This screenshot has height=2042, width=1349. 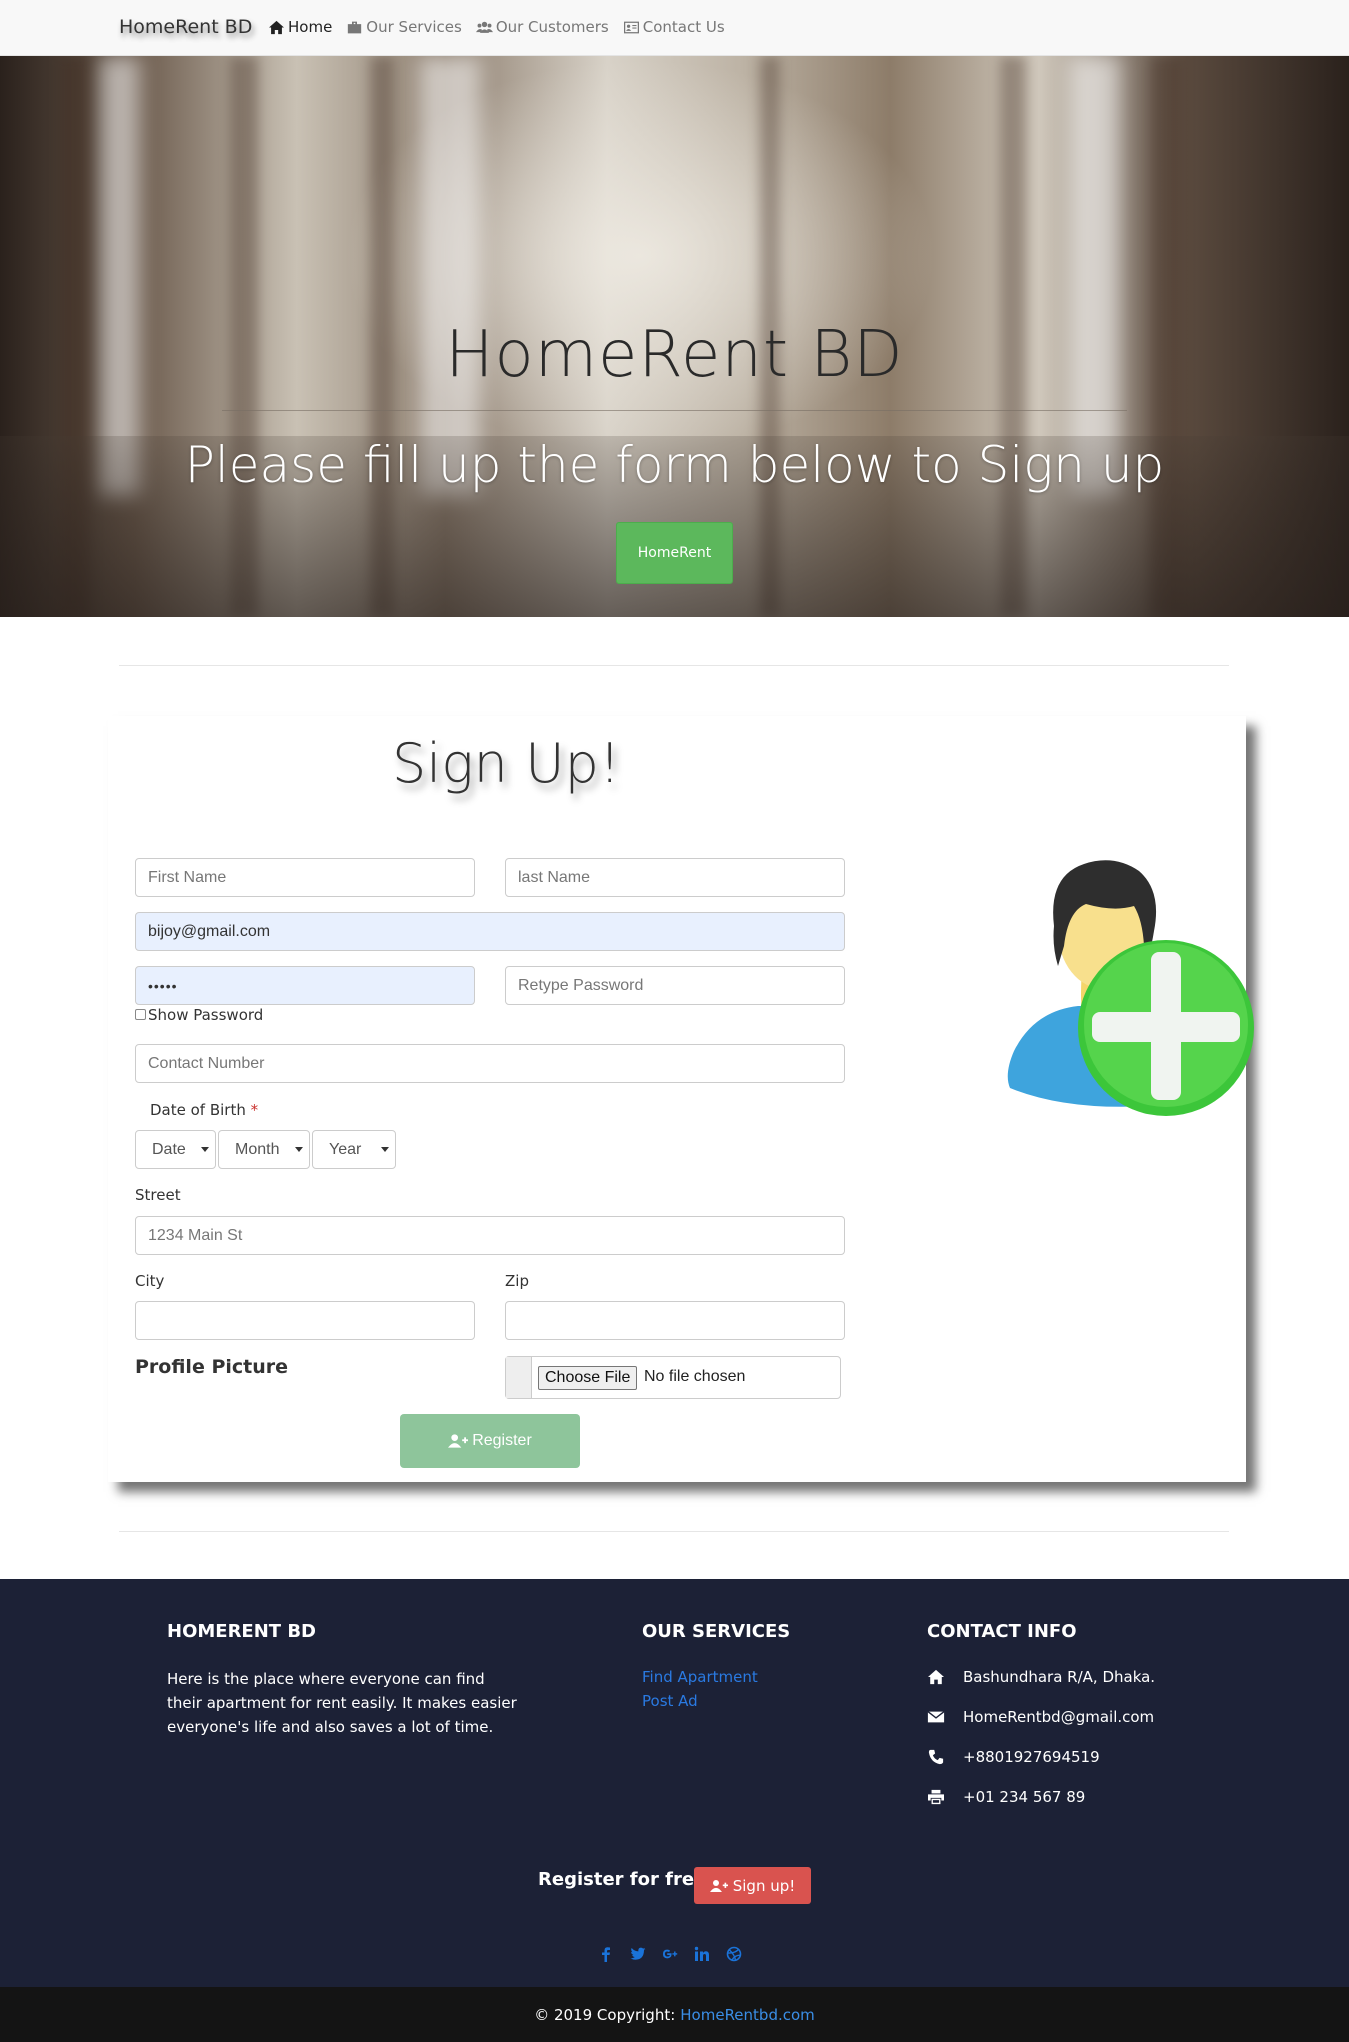 What do you see at coordinates (1024, 1797) in the screenshot?
I see `footer-fax-text: +01 234 567 89` at bounding box center [1024, 1797].